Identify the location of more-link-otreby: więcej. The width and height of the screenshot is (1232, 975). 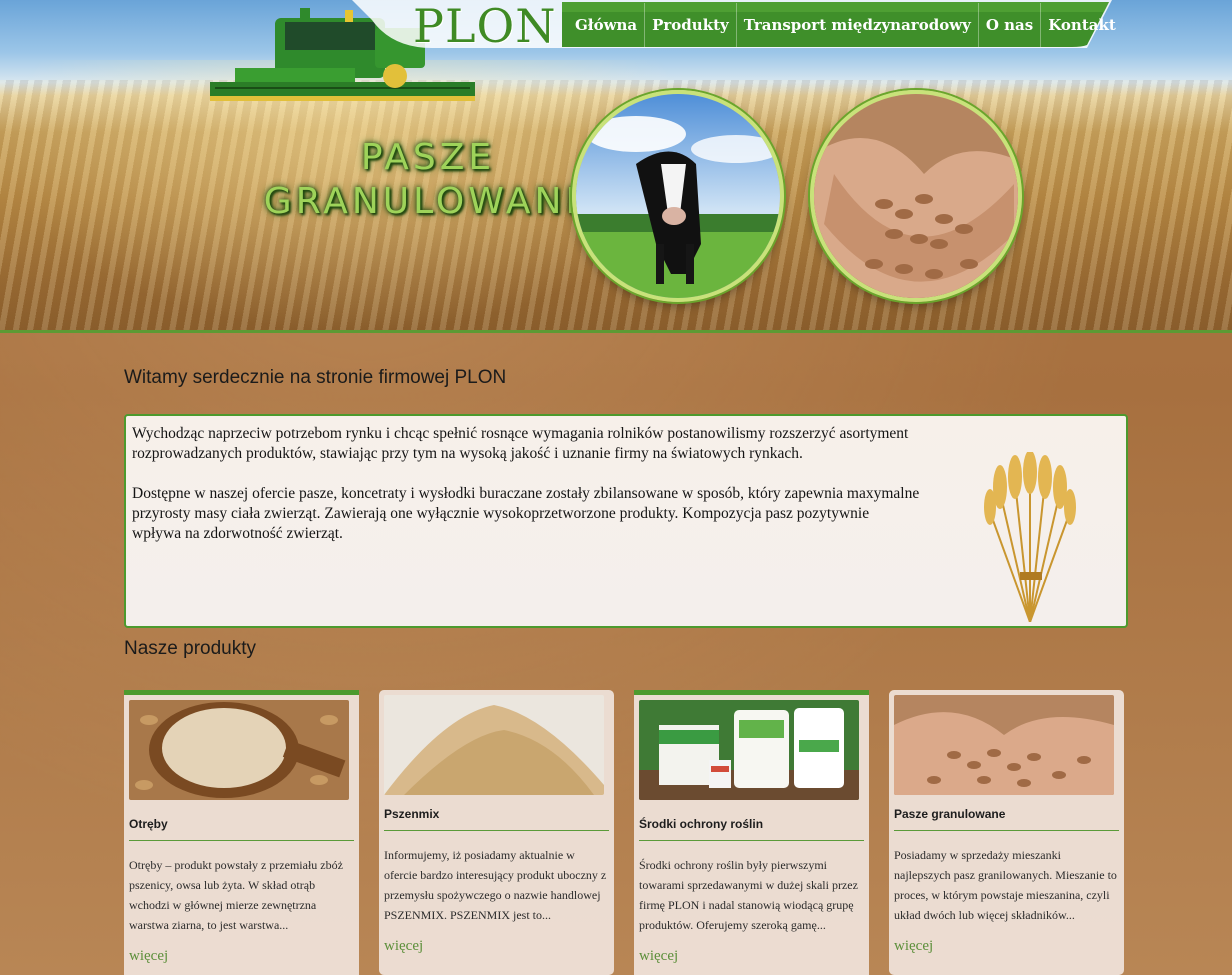
(148, 956).